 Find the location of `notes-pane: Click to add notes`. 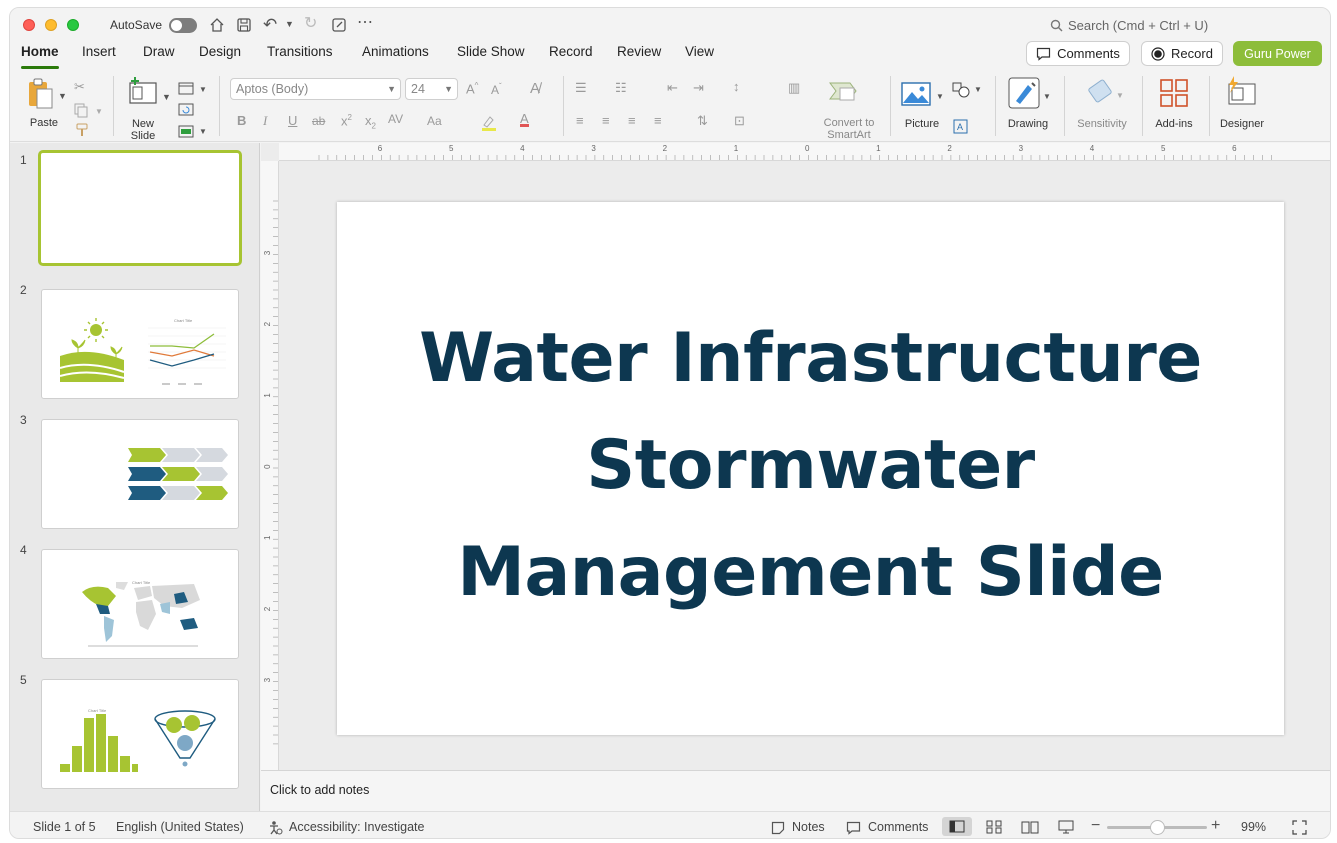

notes-pane: Click to add notes is located at coordinates (795, 790).